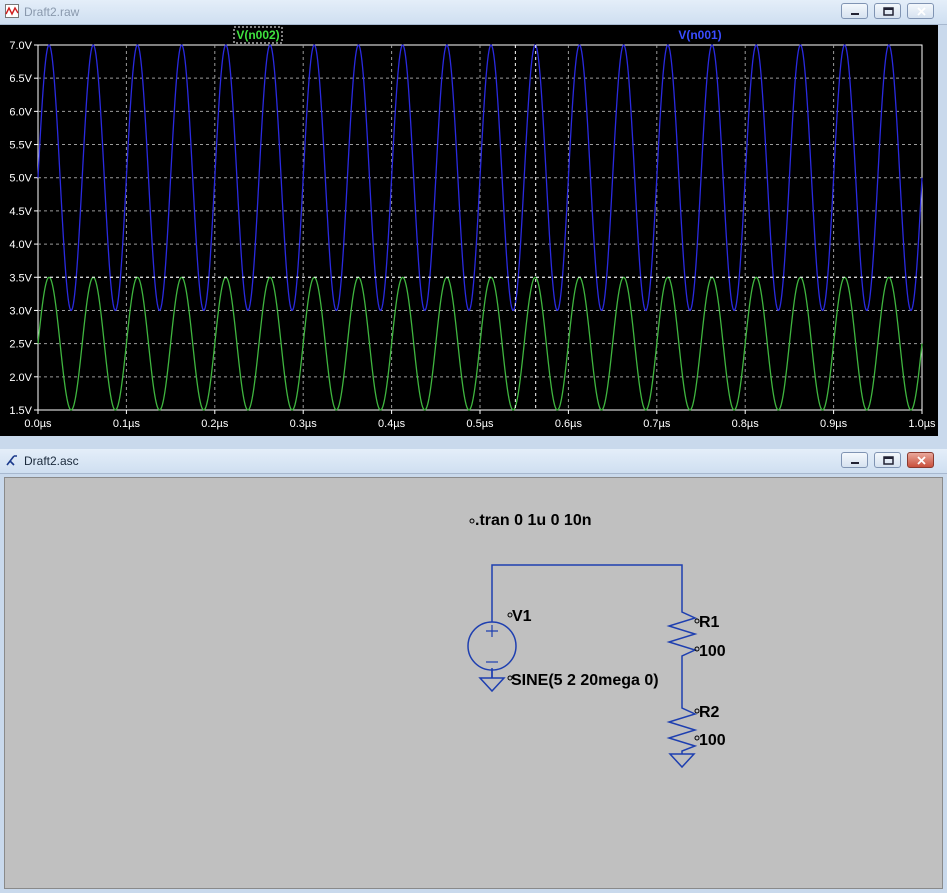  Describe the element at coordinates (215, 424) in the screenshot. I see `xtick-label: 0.2µs` at that location.